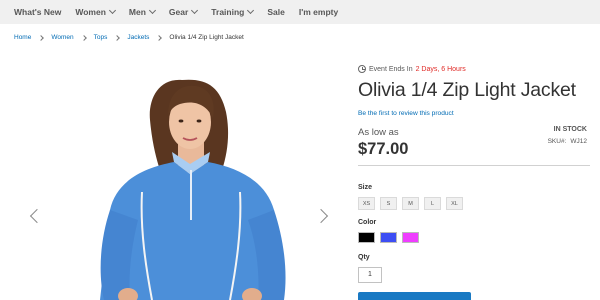 Image resolution: width=600 pixels, height=300 pixels. I want to click on event-countdown: Event Ends In 2 Days, 6 Hours, so click(412, 69).